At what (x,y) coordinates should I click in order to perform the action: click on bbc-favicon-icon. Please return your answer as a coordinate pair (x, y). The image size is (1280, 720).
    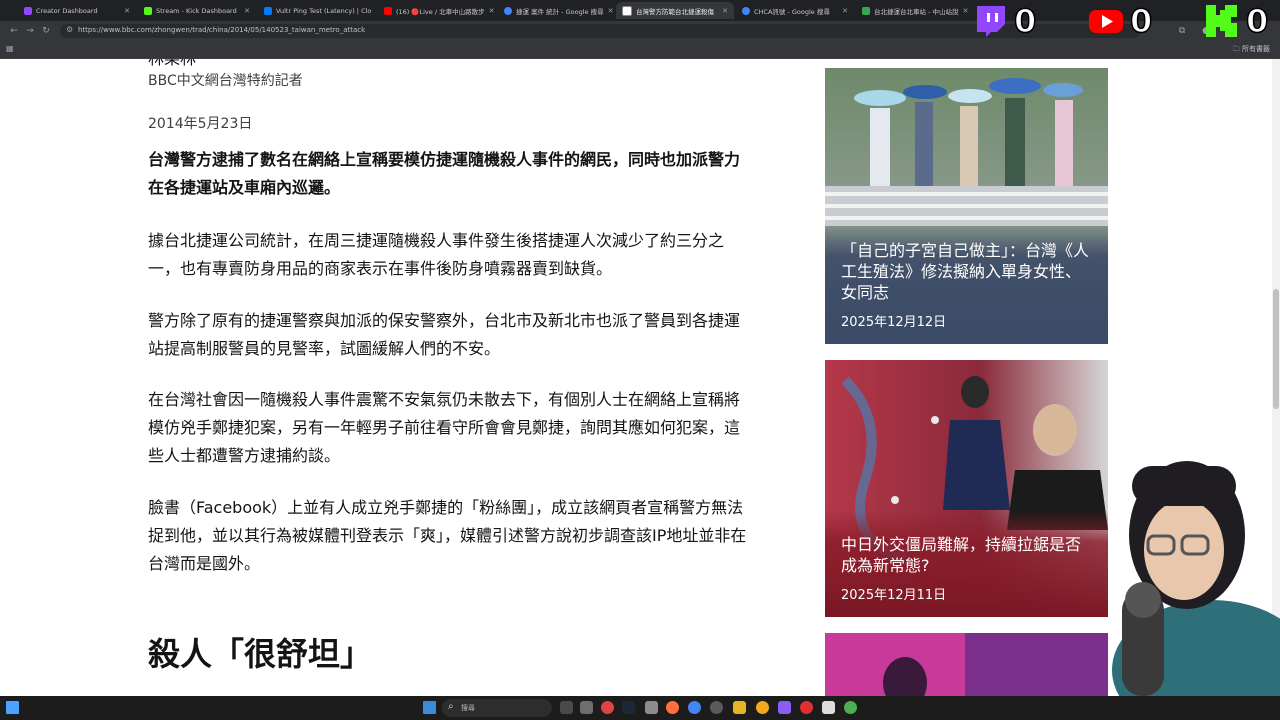
    Looking at the image, I should click on (627, 10).